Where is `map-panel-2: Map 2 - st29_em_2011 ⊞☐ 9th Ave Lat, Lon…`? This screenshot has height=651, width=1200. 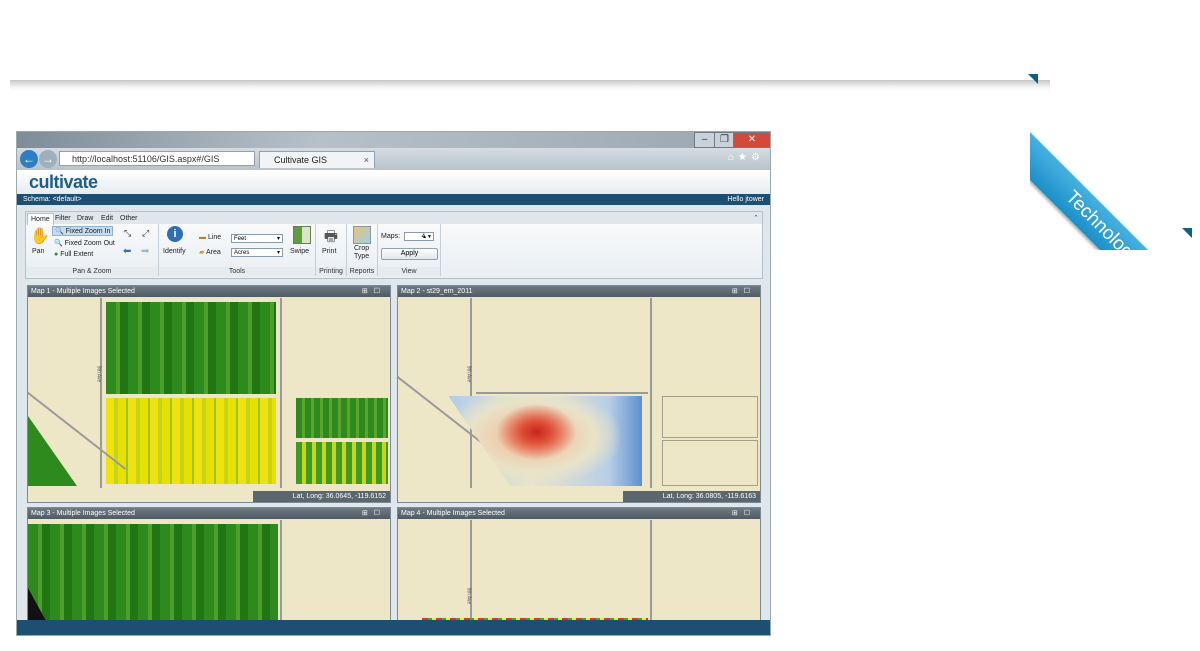
map-panel-2: Map 2 - st29_em_2011 ⊞☐ 9th Ave Lat, Lon… is located at coordinates (579, 394).